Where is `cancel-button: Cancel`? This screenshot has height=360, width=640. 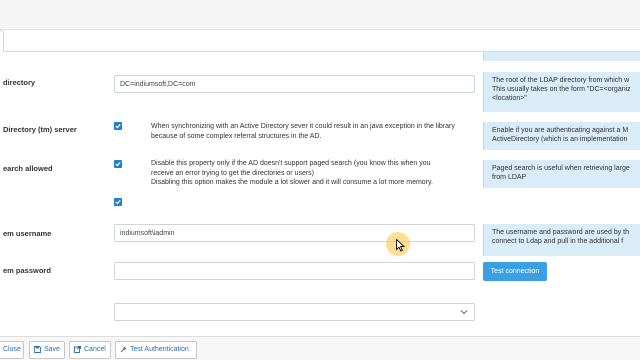
cancel-button: Cancel is located at coordinates (90, 350).